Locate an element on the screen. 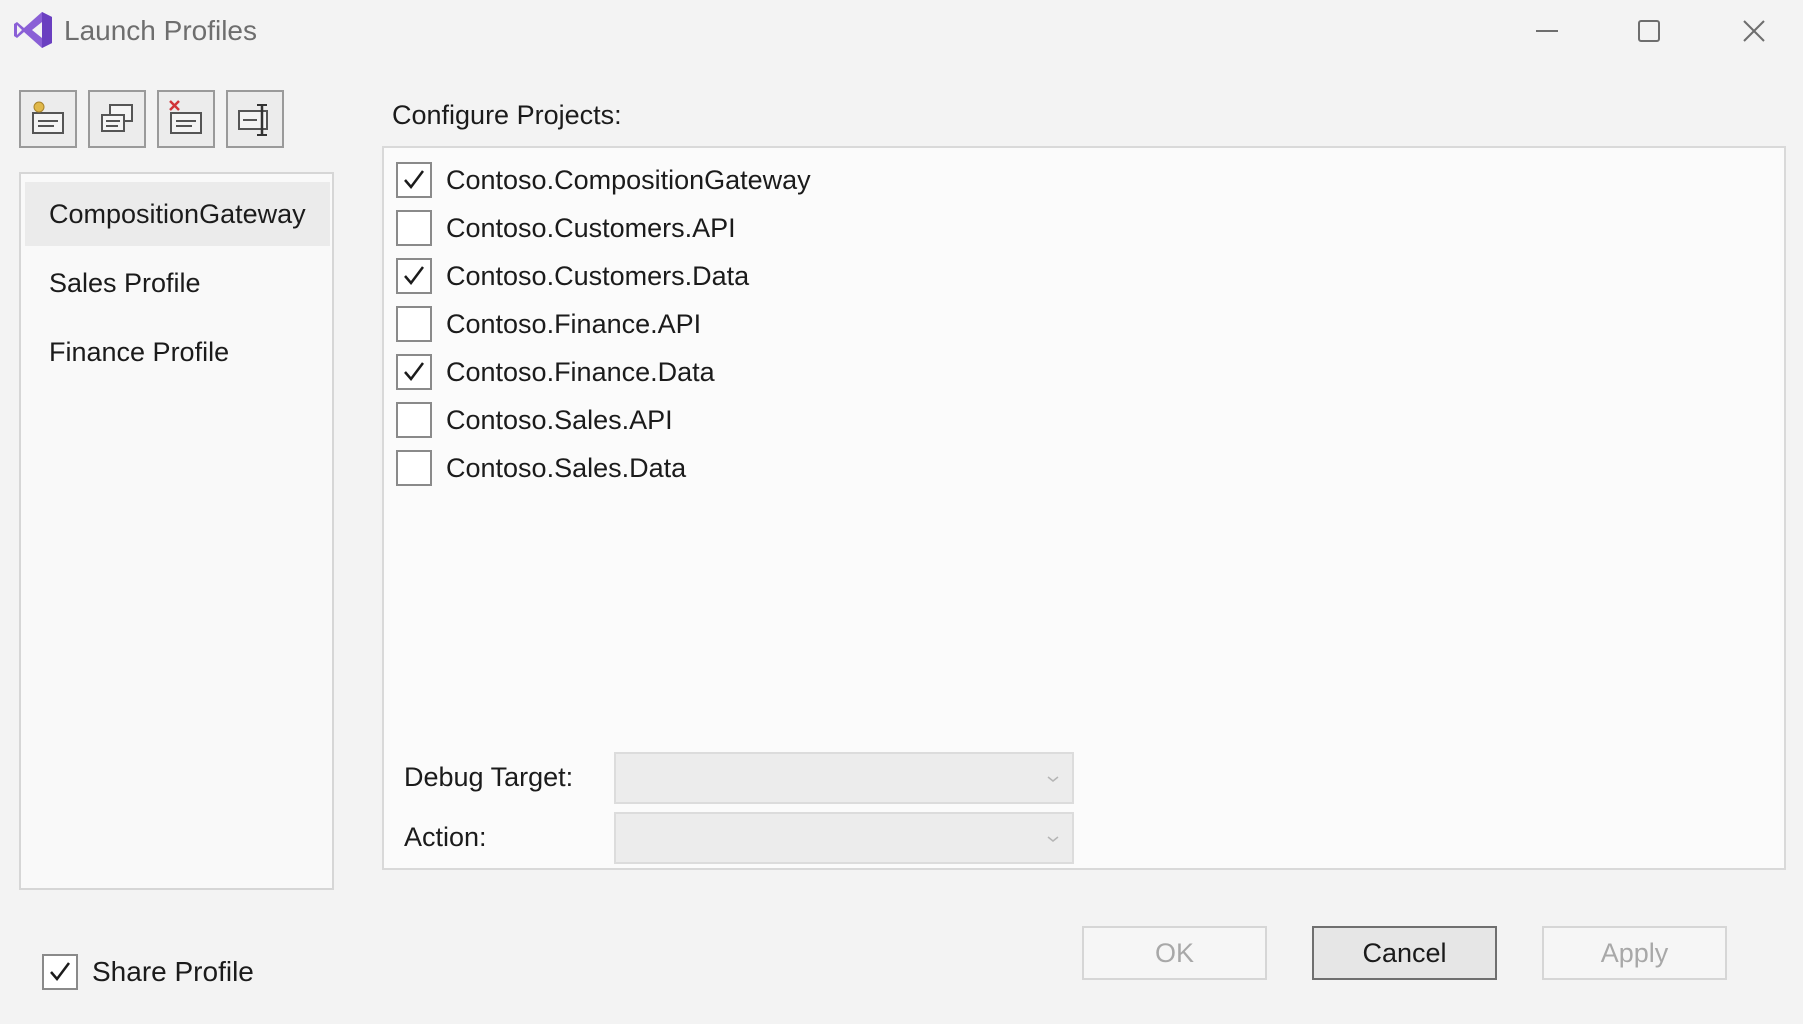 Image resolution: width=1803 pixels, height=1024 pixels. profile-item-label: CompositionGateway is located at coordinates (177, 214).